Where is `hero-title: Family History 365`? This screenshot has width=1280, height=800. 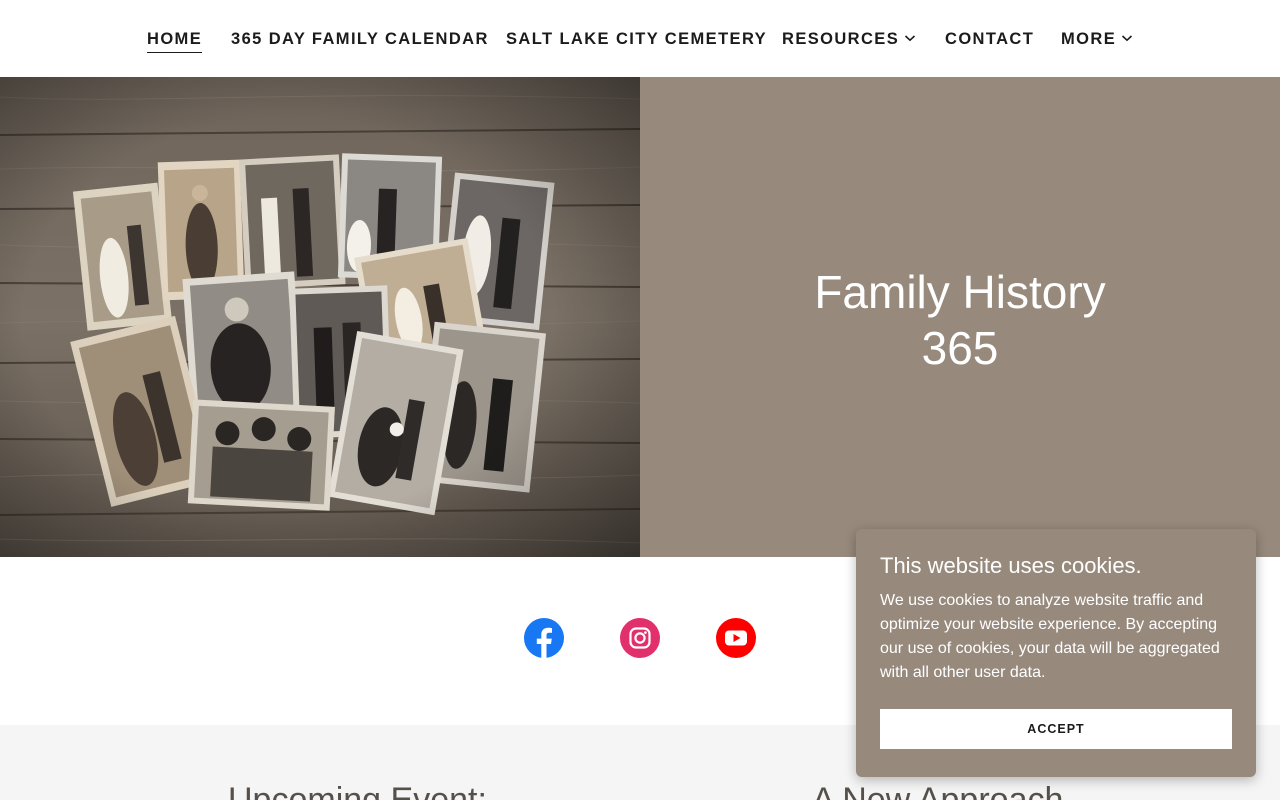
hero-title: Family History 365 is located at coordinates (960, 320).